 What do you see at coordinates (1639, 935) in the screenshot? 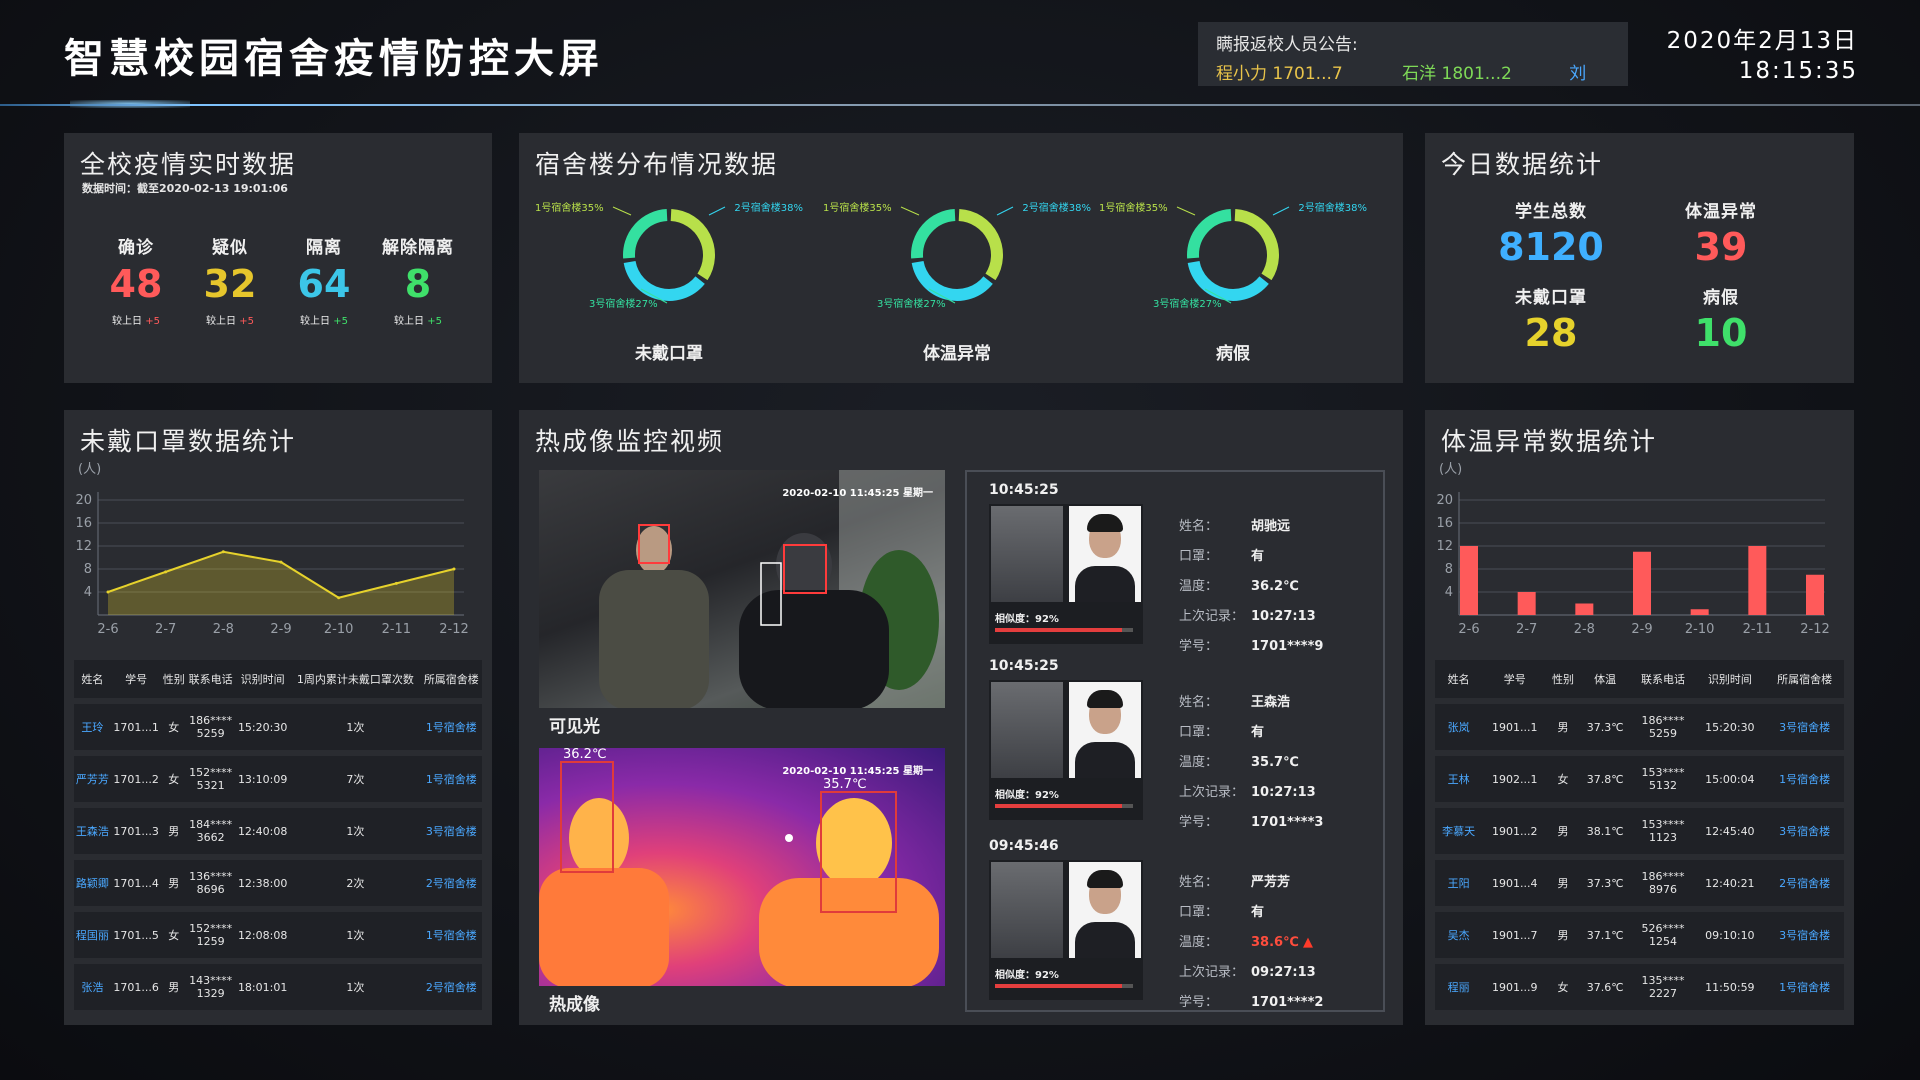
I see `table-row: 吴杰 1901...7 男 37.1℃ 526**** 1254 09:10:10 3号宿舍楼` at bounding box center [1639, 935].